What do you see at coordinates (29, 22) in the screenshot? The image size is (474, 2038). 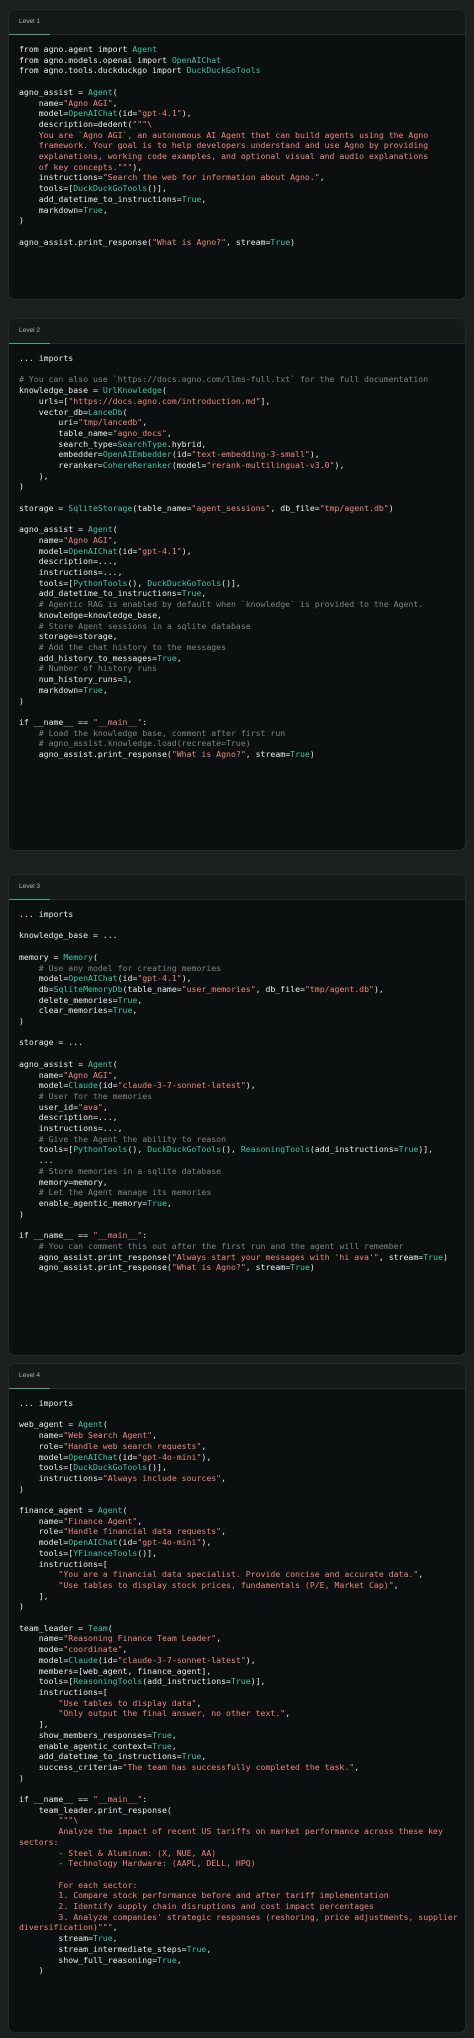 I see `tab-level-1: Level 1` at bounding box center [29, 22].